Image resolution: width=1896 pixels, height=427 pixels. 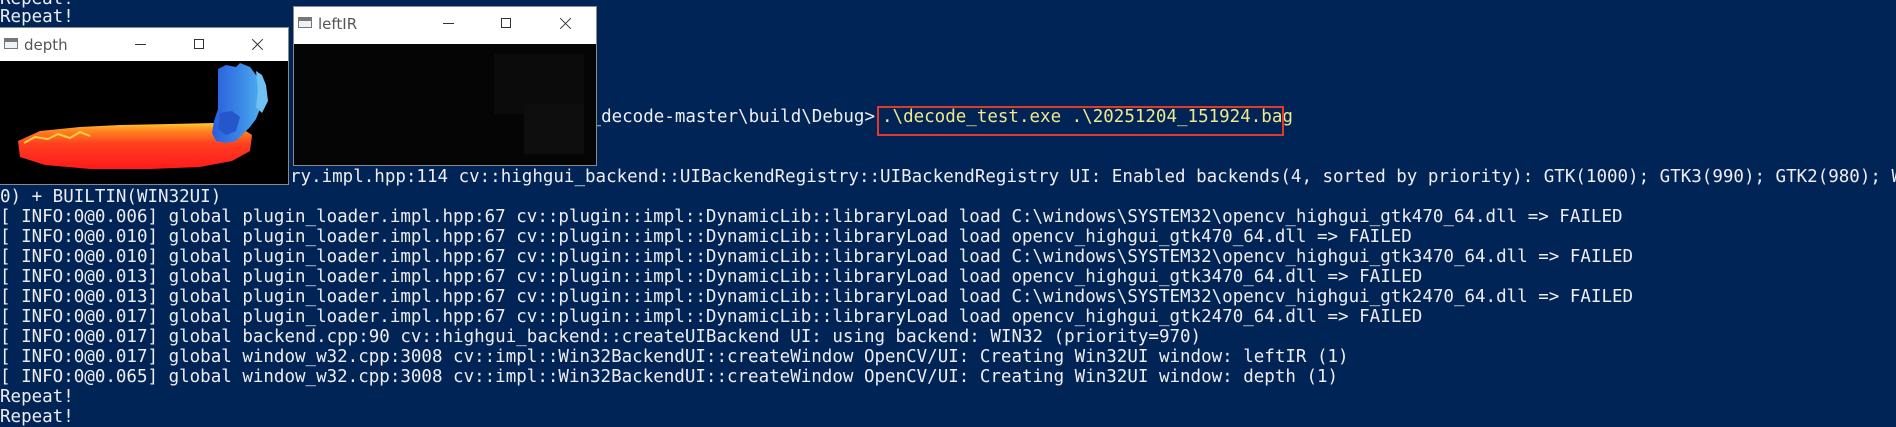 What do you see at coordinates (111, 197) in the screenshot?
I see `console-line: 0) + BUILTIN(WIN32UI)` at bounding box center [111, 197].